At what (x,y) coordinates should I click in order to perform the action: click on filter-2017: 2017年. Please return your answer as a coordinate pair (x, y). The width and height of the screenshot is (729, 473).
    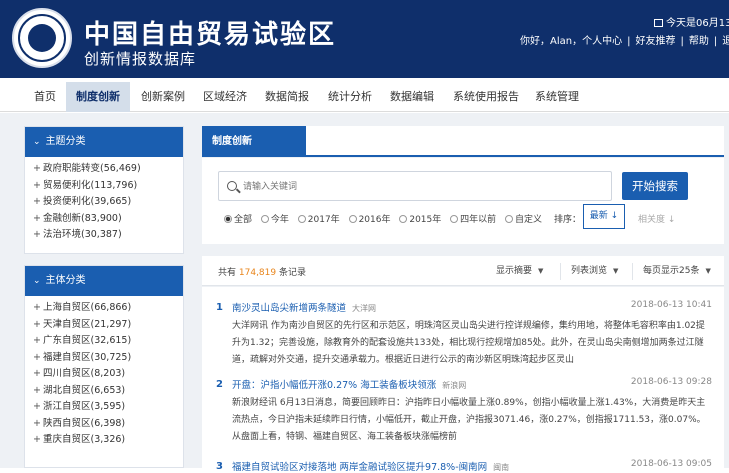
    Looking at the image, I should click on (318, 218).